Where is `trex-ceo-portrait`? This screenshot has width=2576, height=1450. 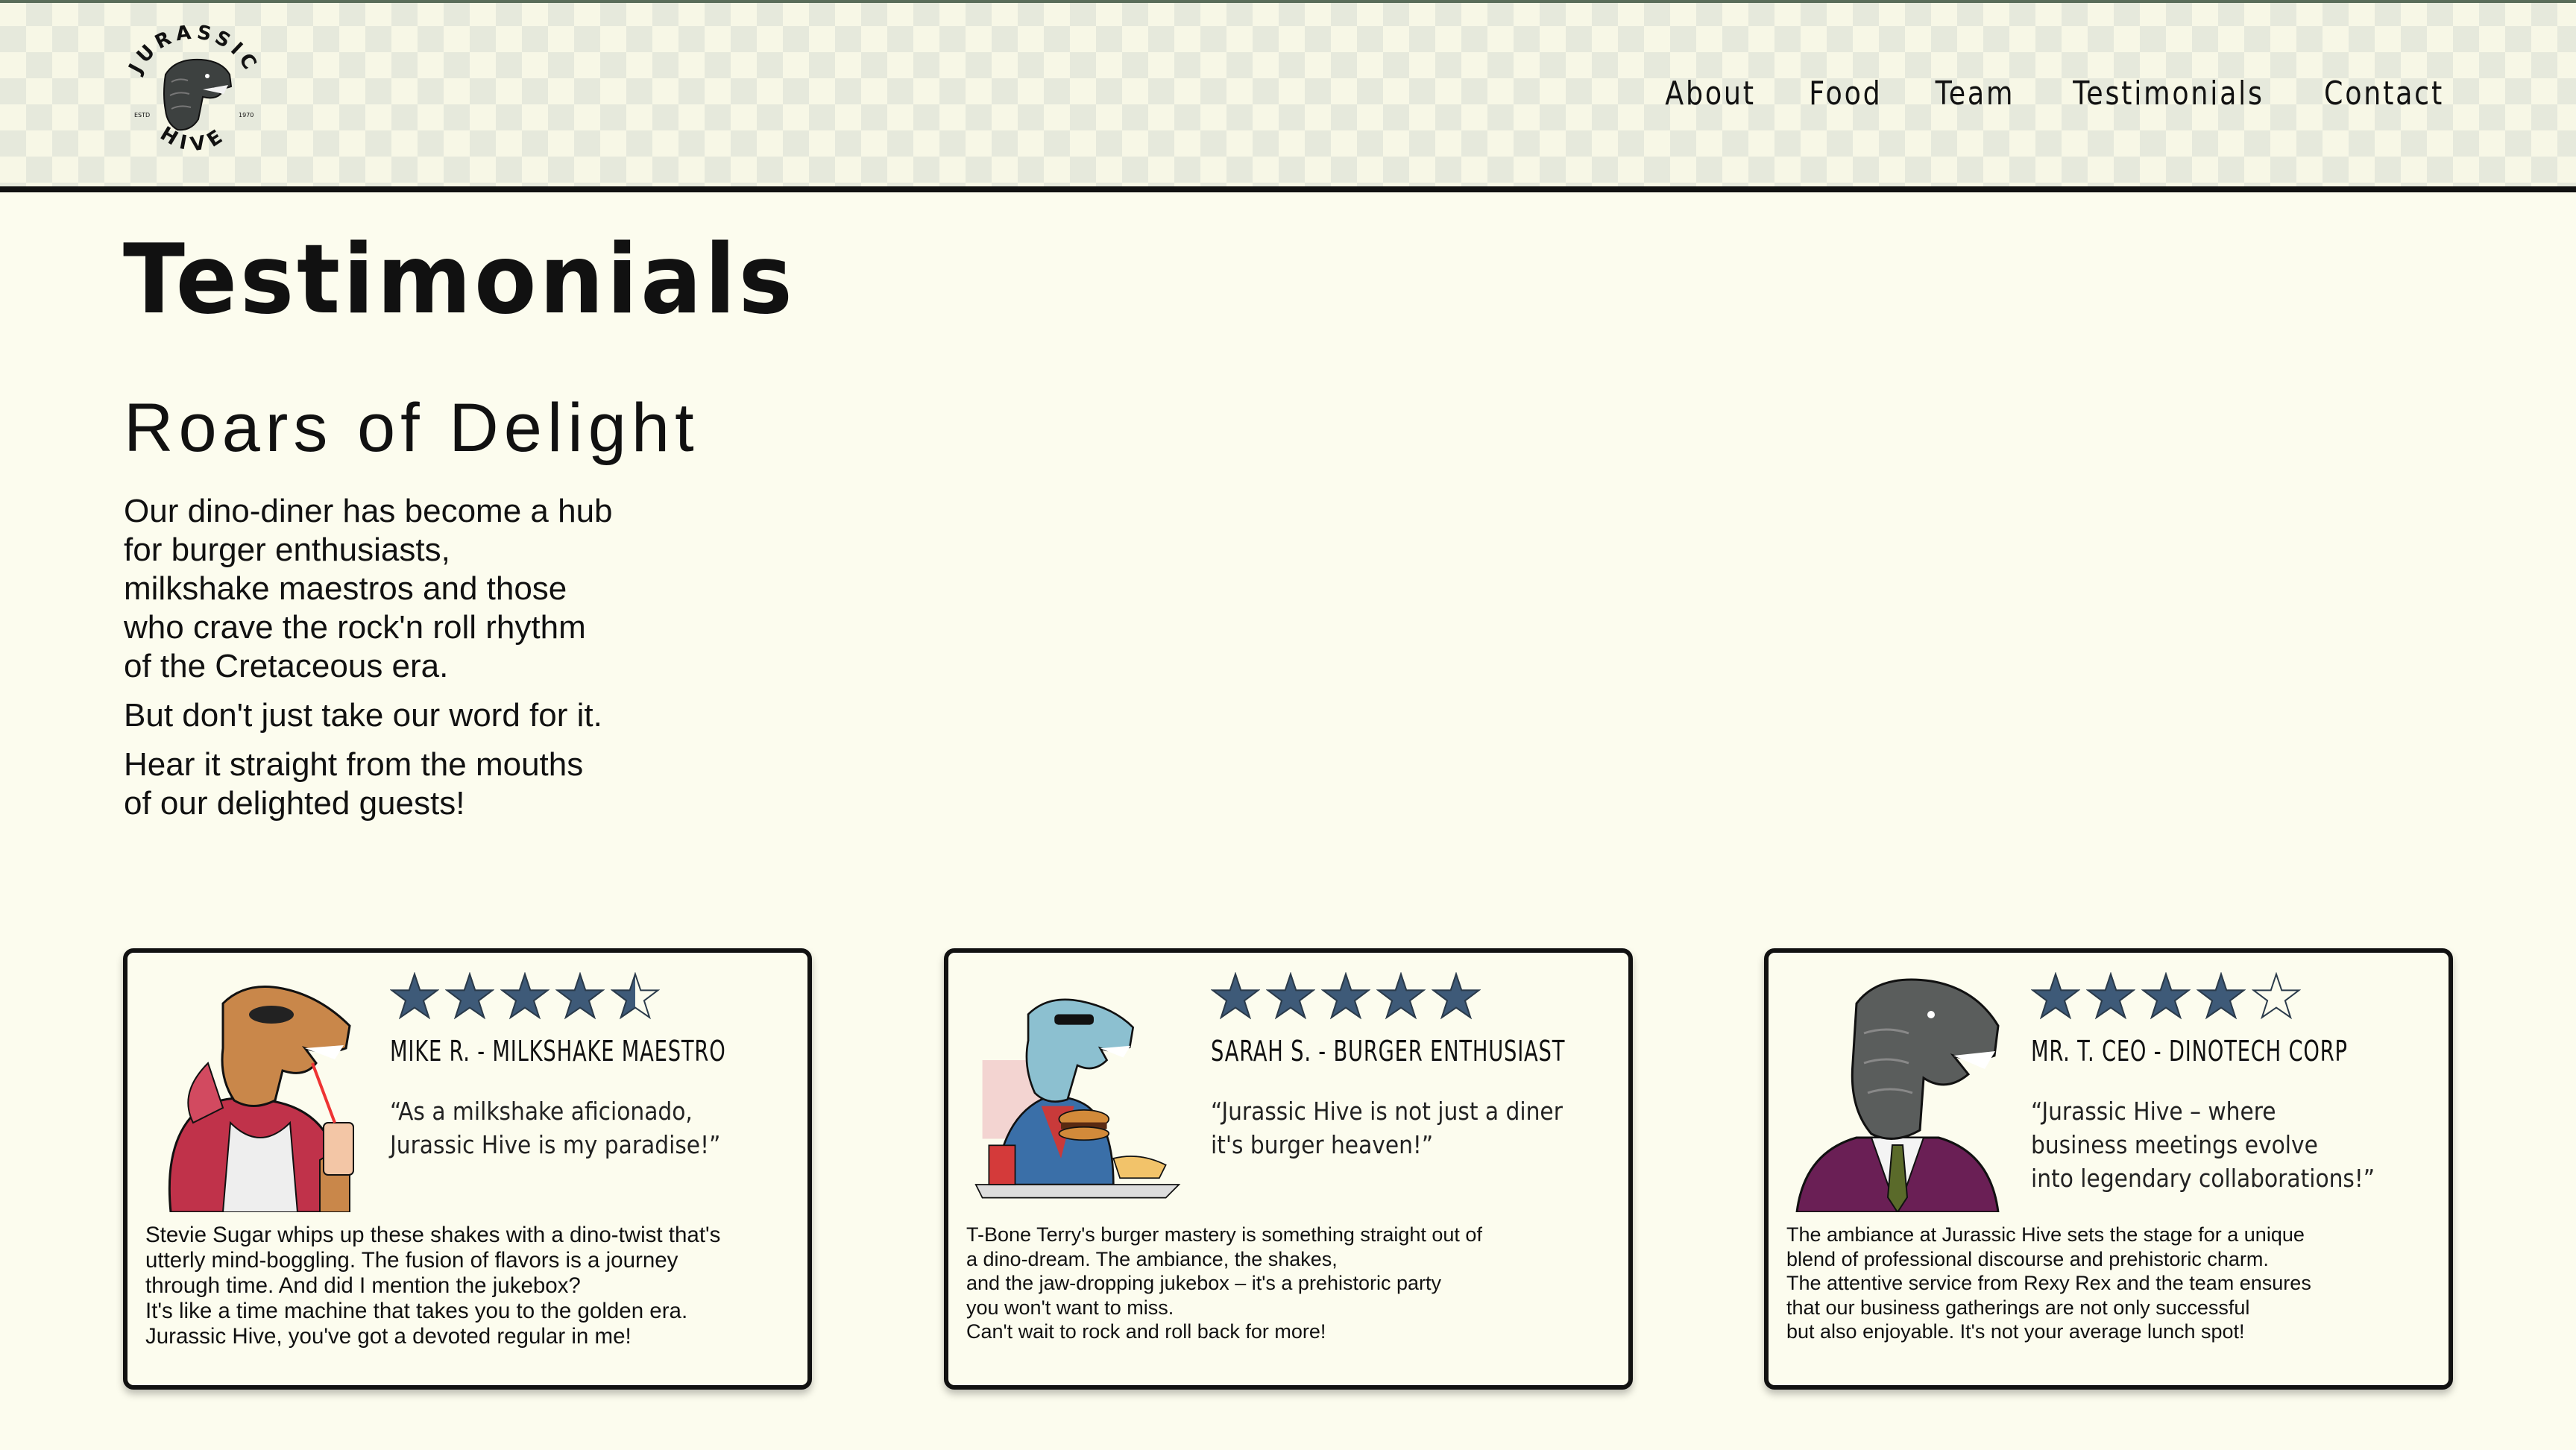
trex-ceo-portrait is located at coordinates (1897, 1094).